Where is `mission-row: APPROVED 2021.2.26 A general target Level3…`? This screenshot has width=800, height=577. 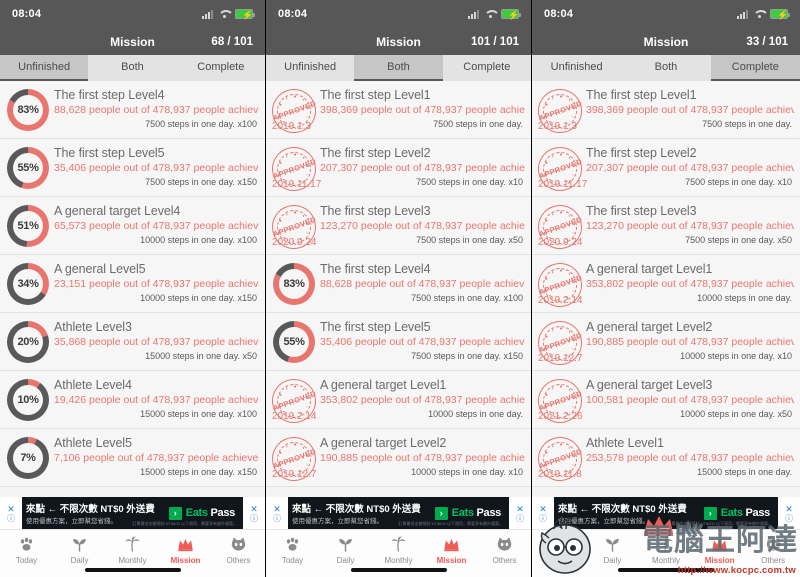
mission-row: APPROVED 2021.2.26 A general target Level3… is located at coordinates (666, 400).